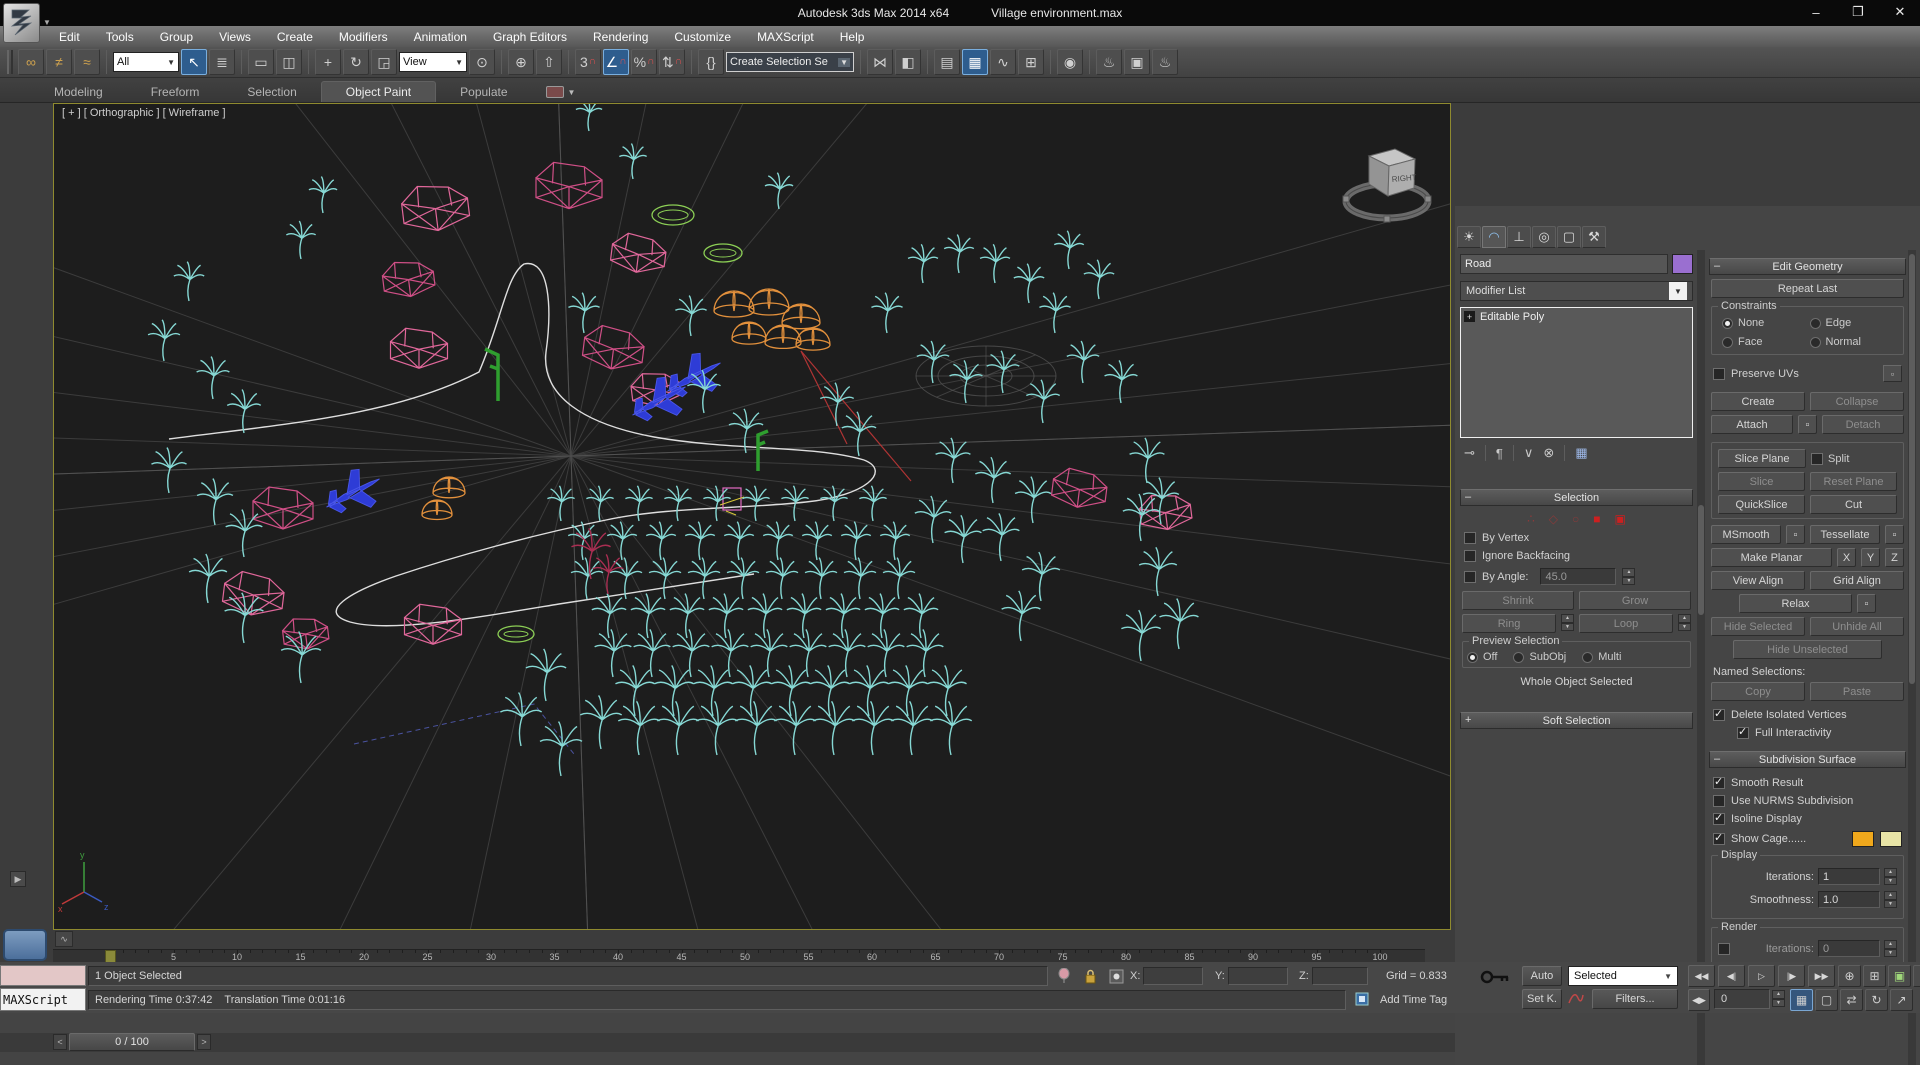 Image resolution: width=1920 pixels, height=1065 pixels. Describe the element at coordinates (1542, 999) in the screenshot. I see `set-key-button: Set K.` at that location.